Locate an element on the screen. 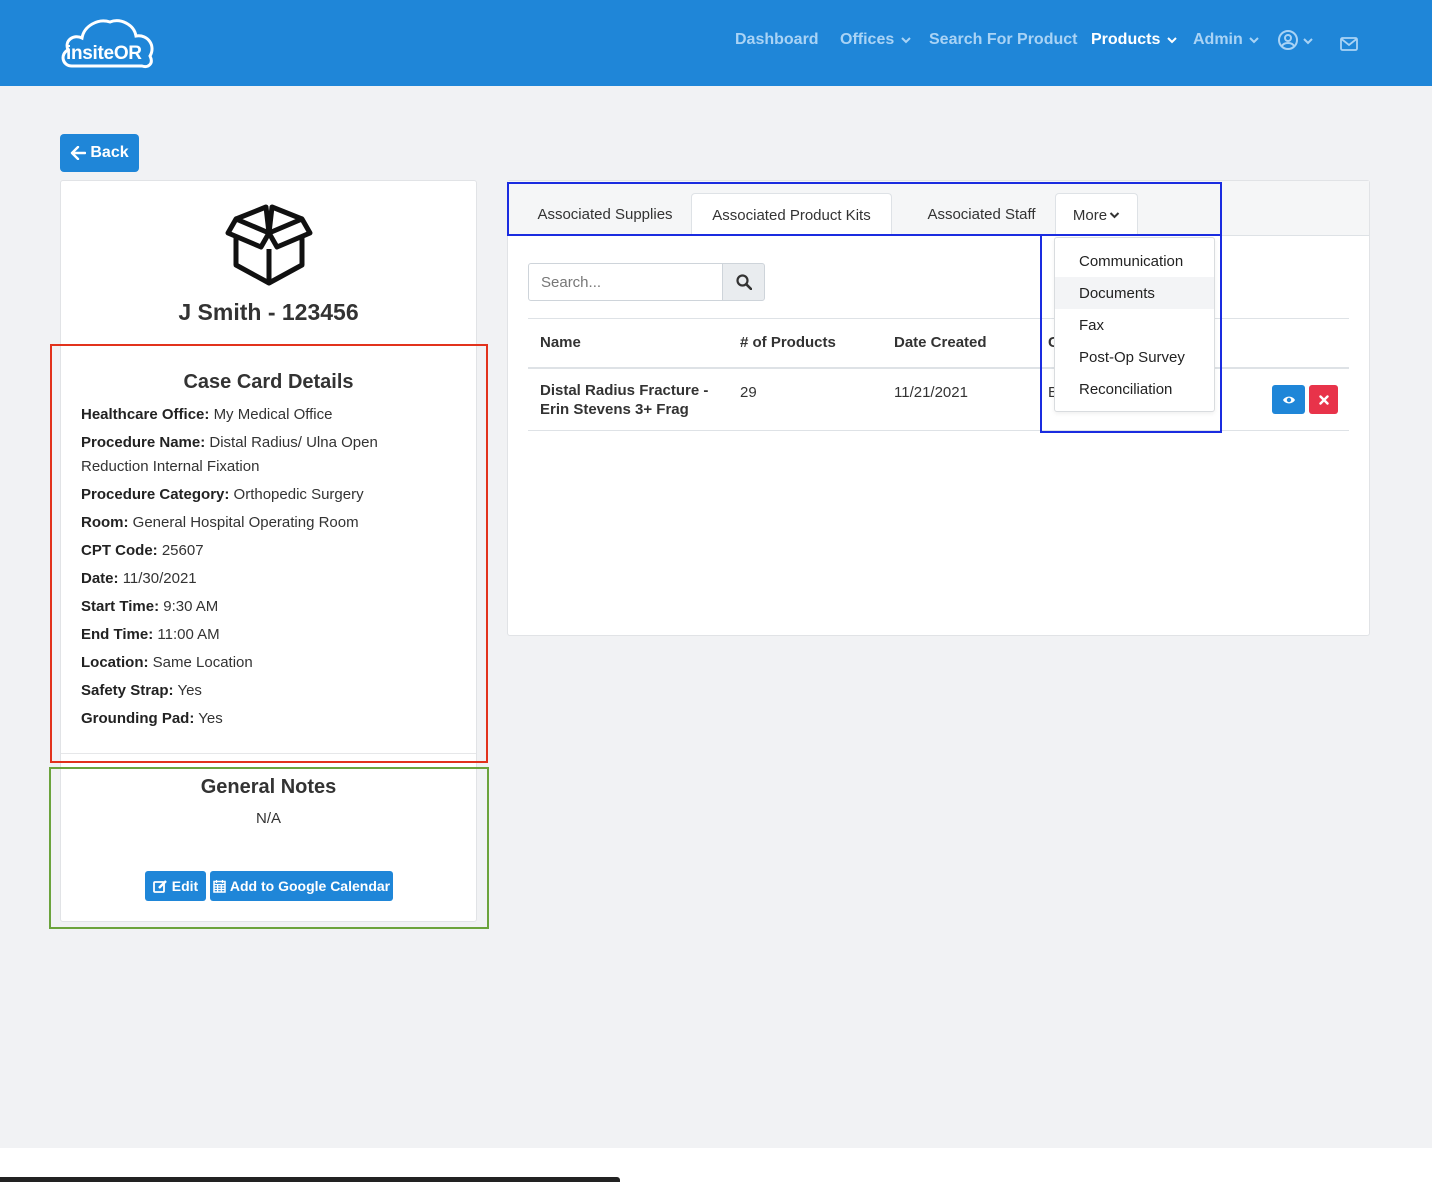  menu-item-reconciliation: Reconciliation is located at coordinates (1134, 389).